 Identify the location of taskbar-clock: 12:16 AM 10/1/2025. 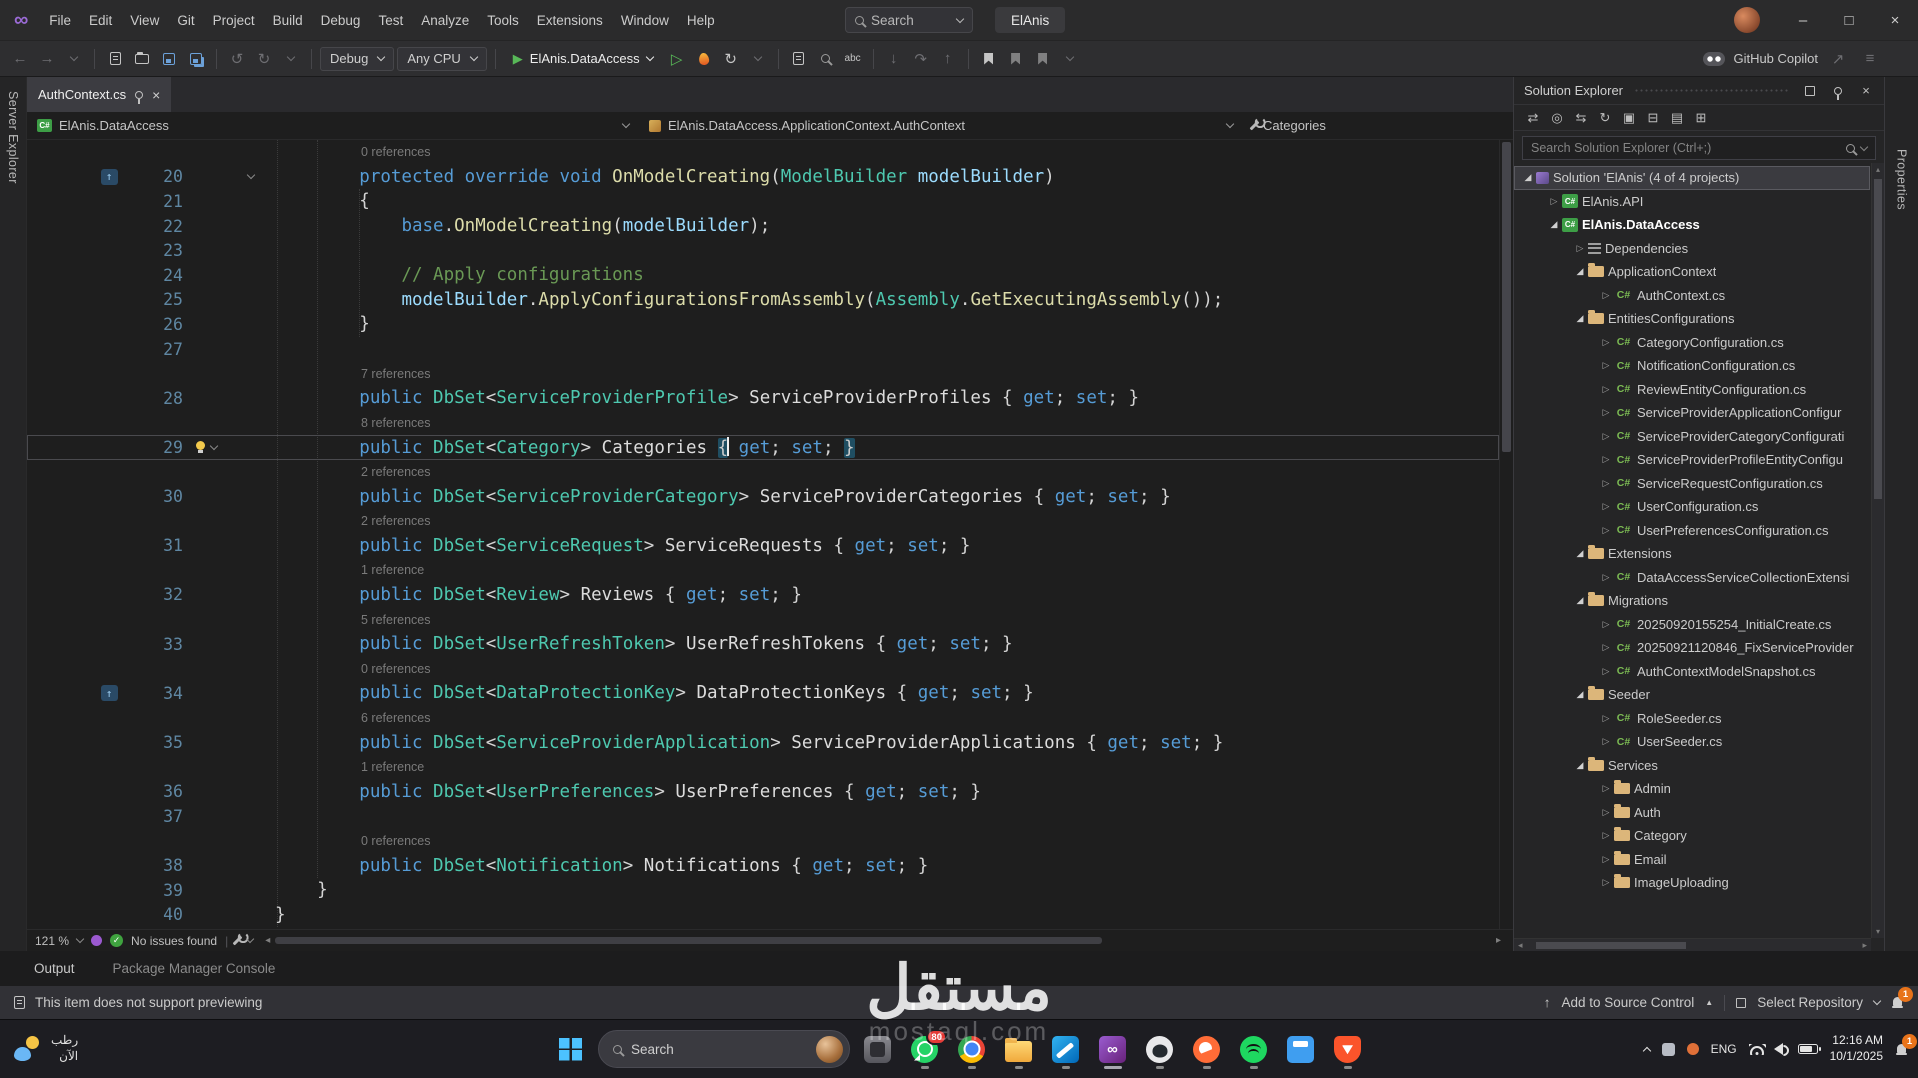
(1856, 1048).